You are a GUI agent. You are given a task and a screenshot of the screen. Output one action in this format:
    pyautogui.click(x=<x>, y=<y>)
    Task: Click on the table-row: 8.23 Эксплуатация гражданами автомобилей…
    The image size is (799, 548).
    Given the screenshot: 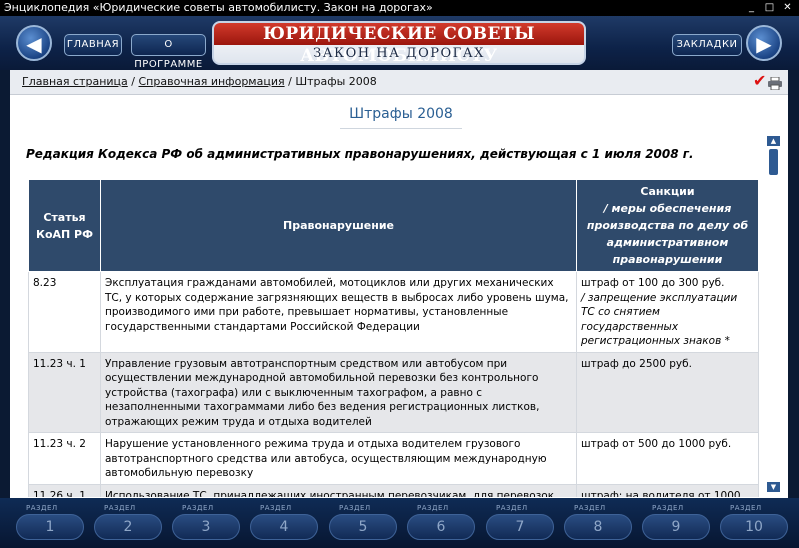 What is the action you would take?
    pyautogui.click(x=393, y=312)
    